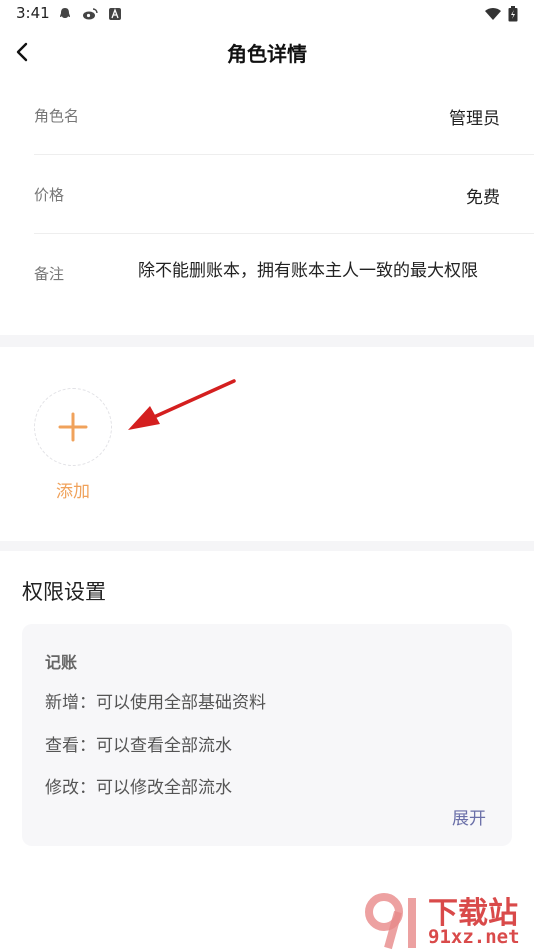 Image resolution: width=534 pixels, height=950 pixels. I want to click on add-button, so click(73, 427).